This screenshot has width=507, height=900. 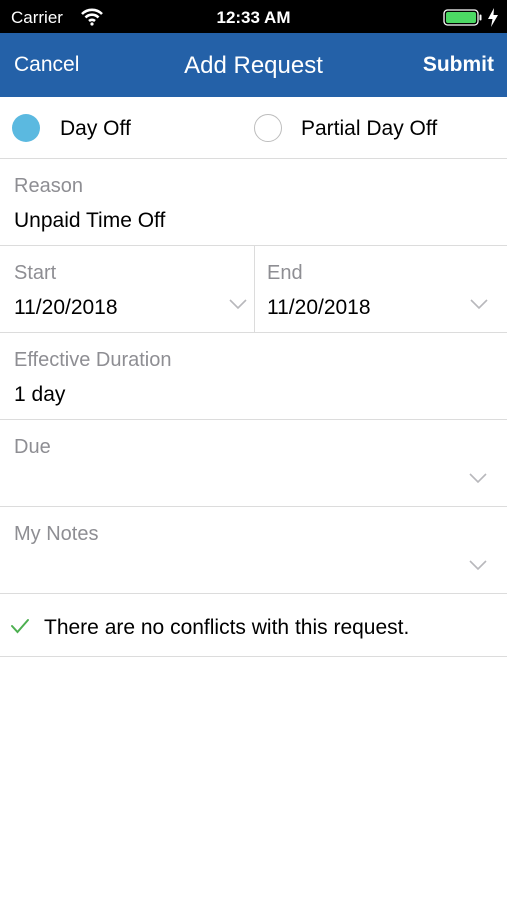 What do you see at coordinates (46, 65) in the screenshot?
I see `cancel-button: Cancel` at bounding box center [46, 65].